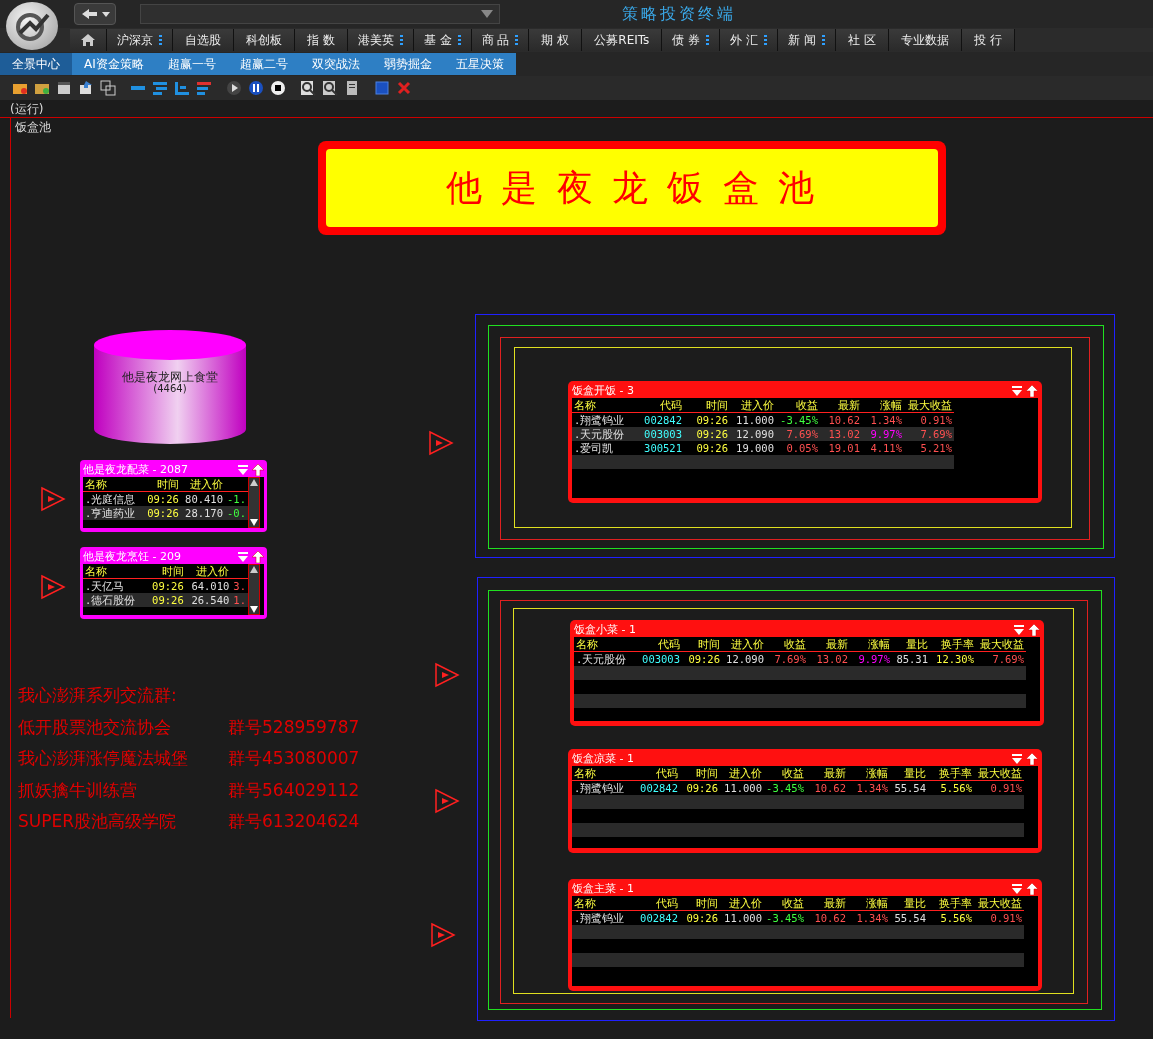 The image size is (1153, 1039). I want to click on document-icon, so click(352, 88).